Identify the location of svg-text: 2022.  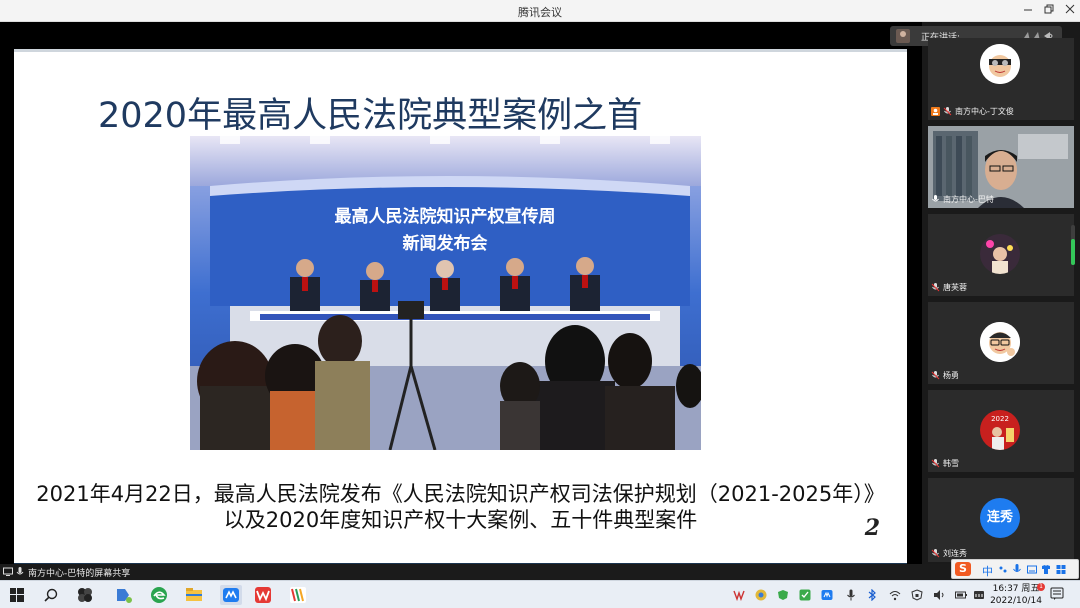
(1000, 419).